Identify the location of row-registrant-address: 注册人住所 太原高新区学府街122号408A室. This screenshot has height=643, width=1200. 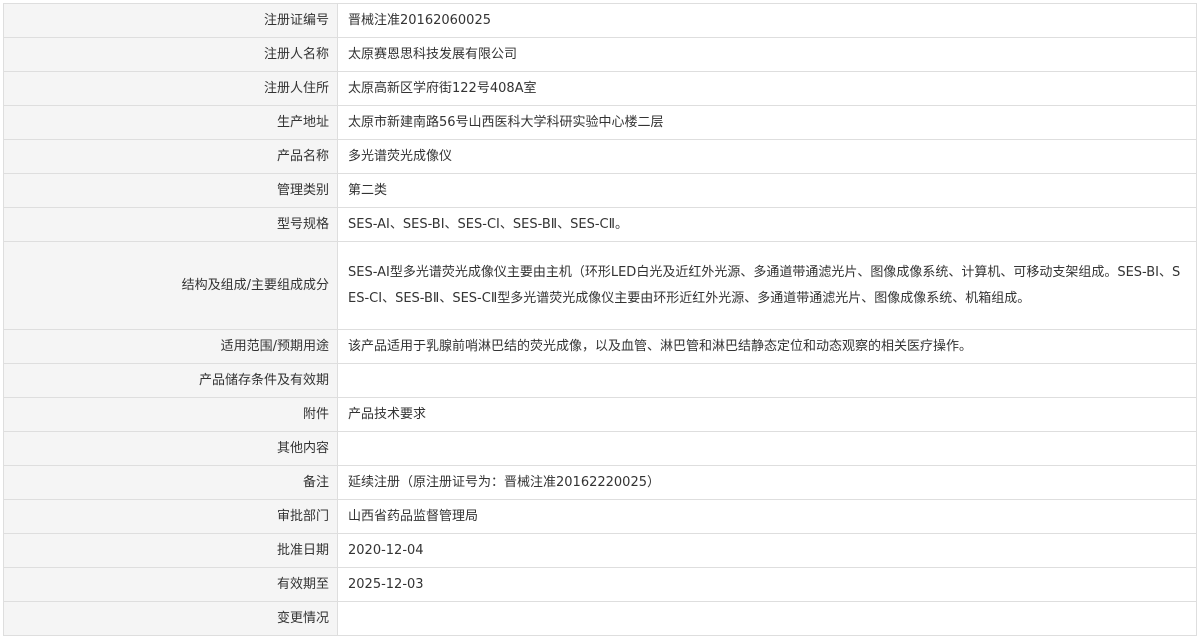
(600, 88).